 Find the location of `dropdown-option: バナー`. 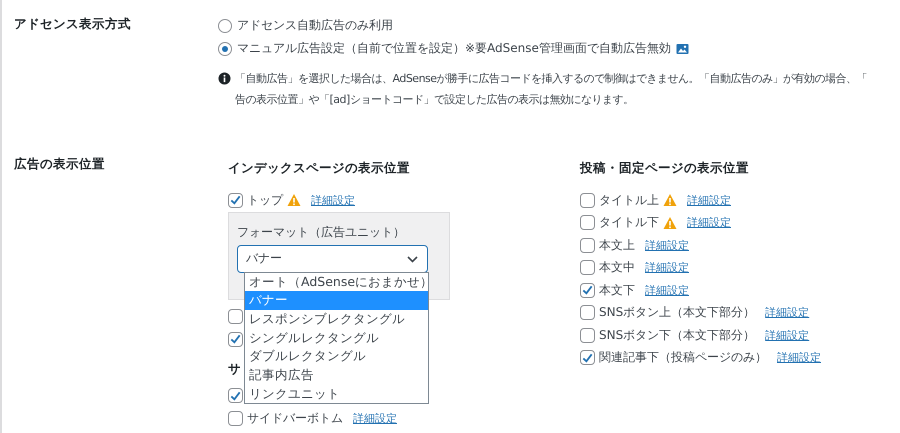

dropdown-option: バナー is located at coordinates (336, 300).